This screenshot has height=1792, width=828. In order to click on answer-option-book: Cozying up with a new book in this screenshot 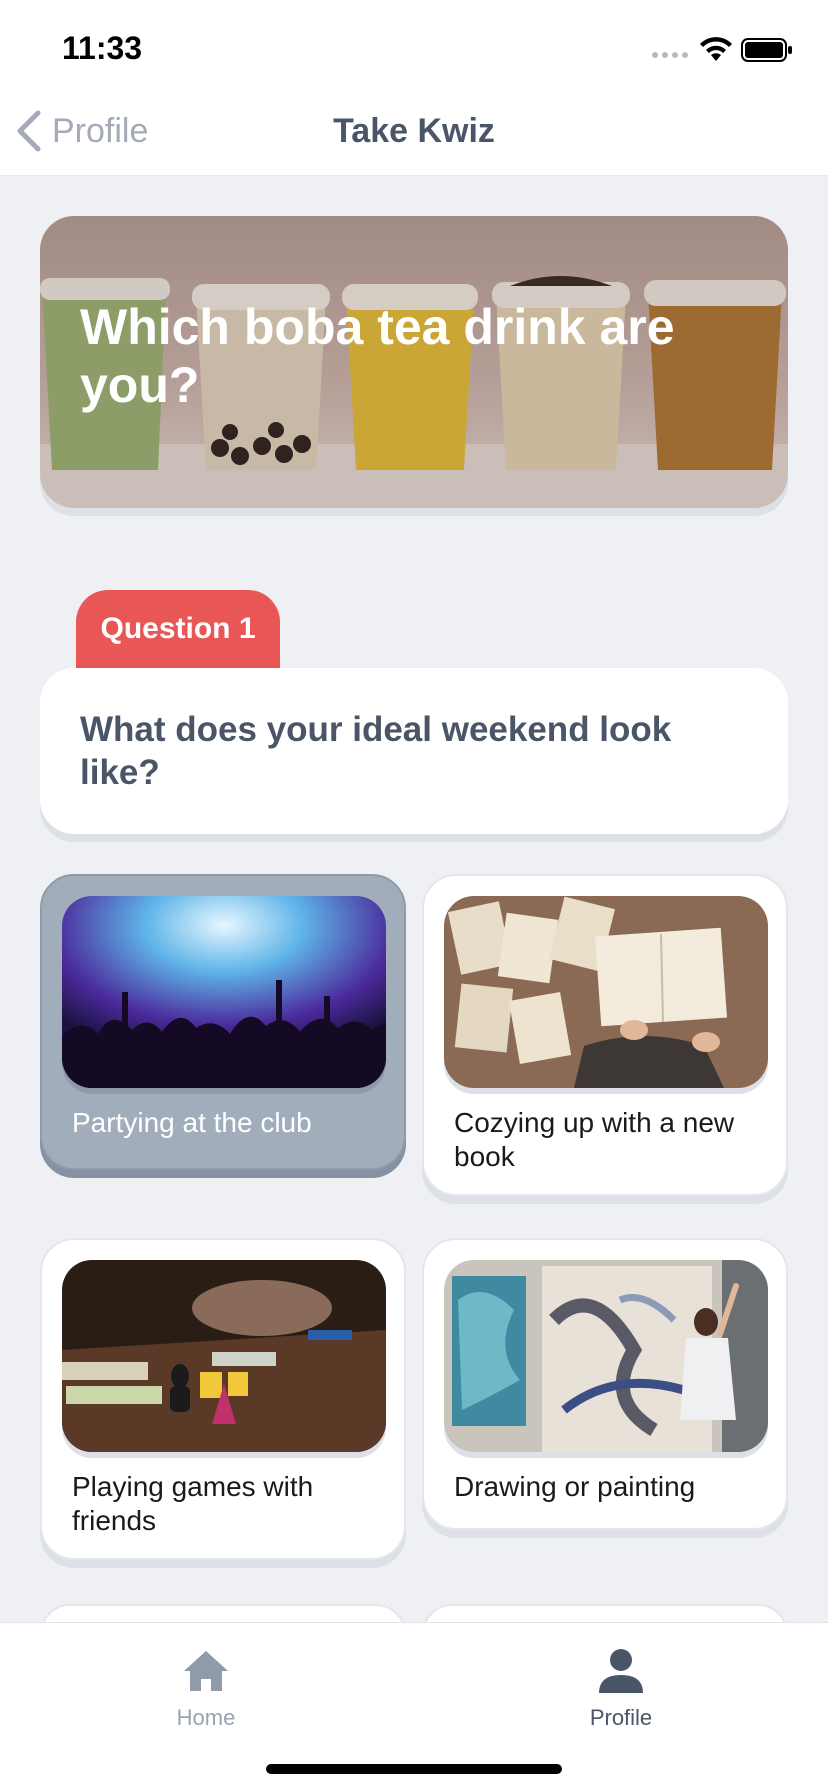, I will do `click(605, 1035)`.